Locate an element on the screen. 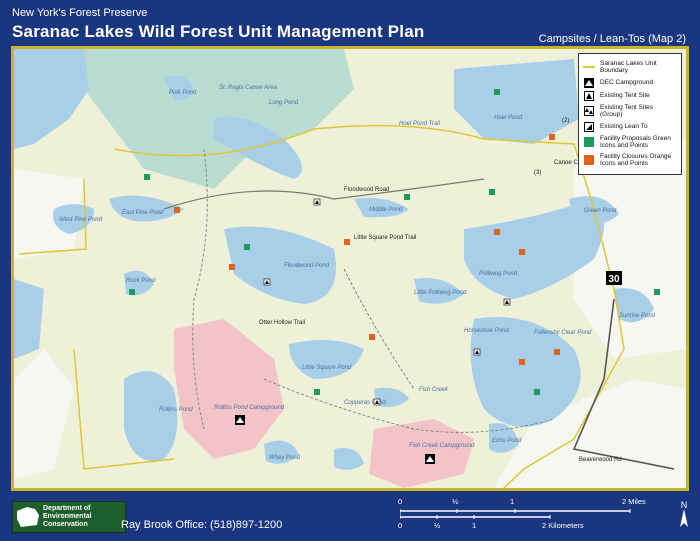 This screenshot has height=541, width=700. scale-mile-1: 1 is located at coordinates (512, 501).